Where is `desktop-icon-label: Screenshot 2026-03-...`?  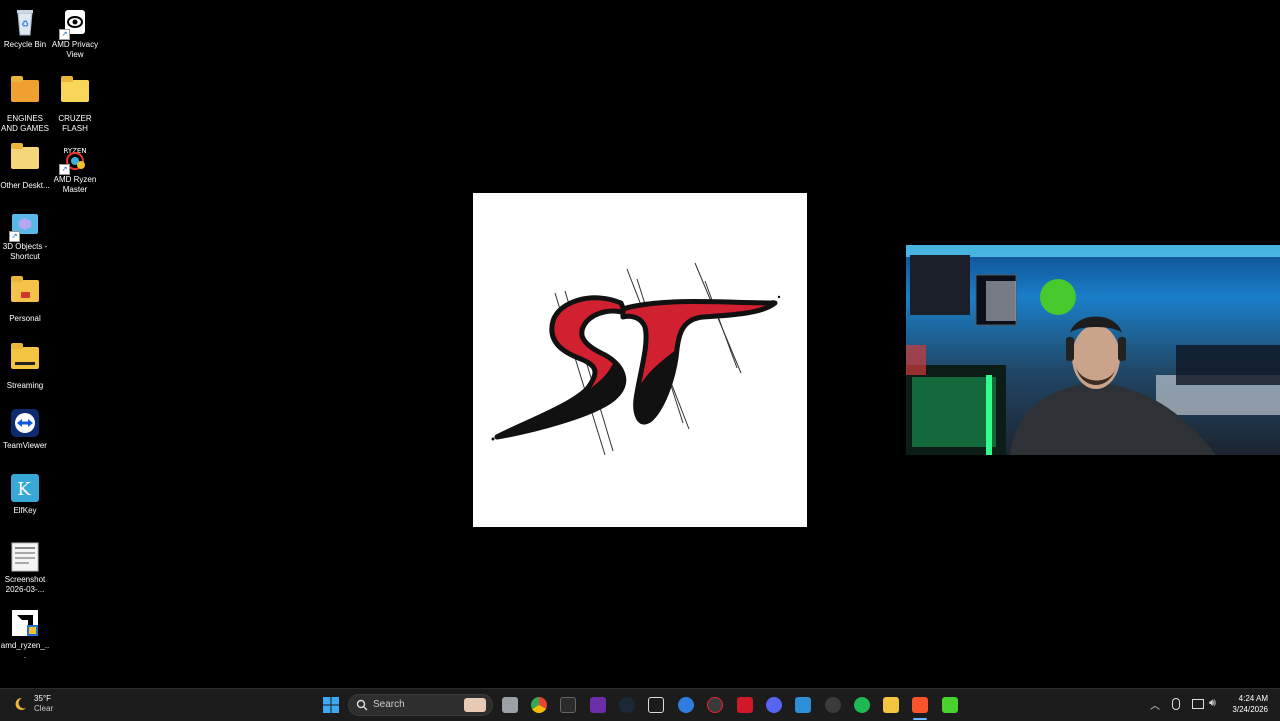
desktop-icon-label: Screenshot 2026-03-... is located at coordinates (25, 584).